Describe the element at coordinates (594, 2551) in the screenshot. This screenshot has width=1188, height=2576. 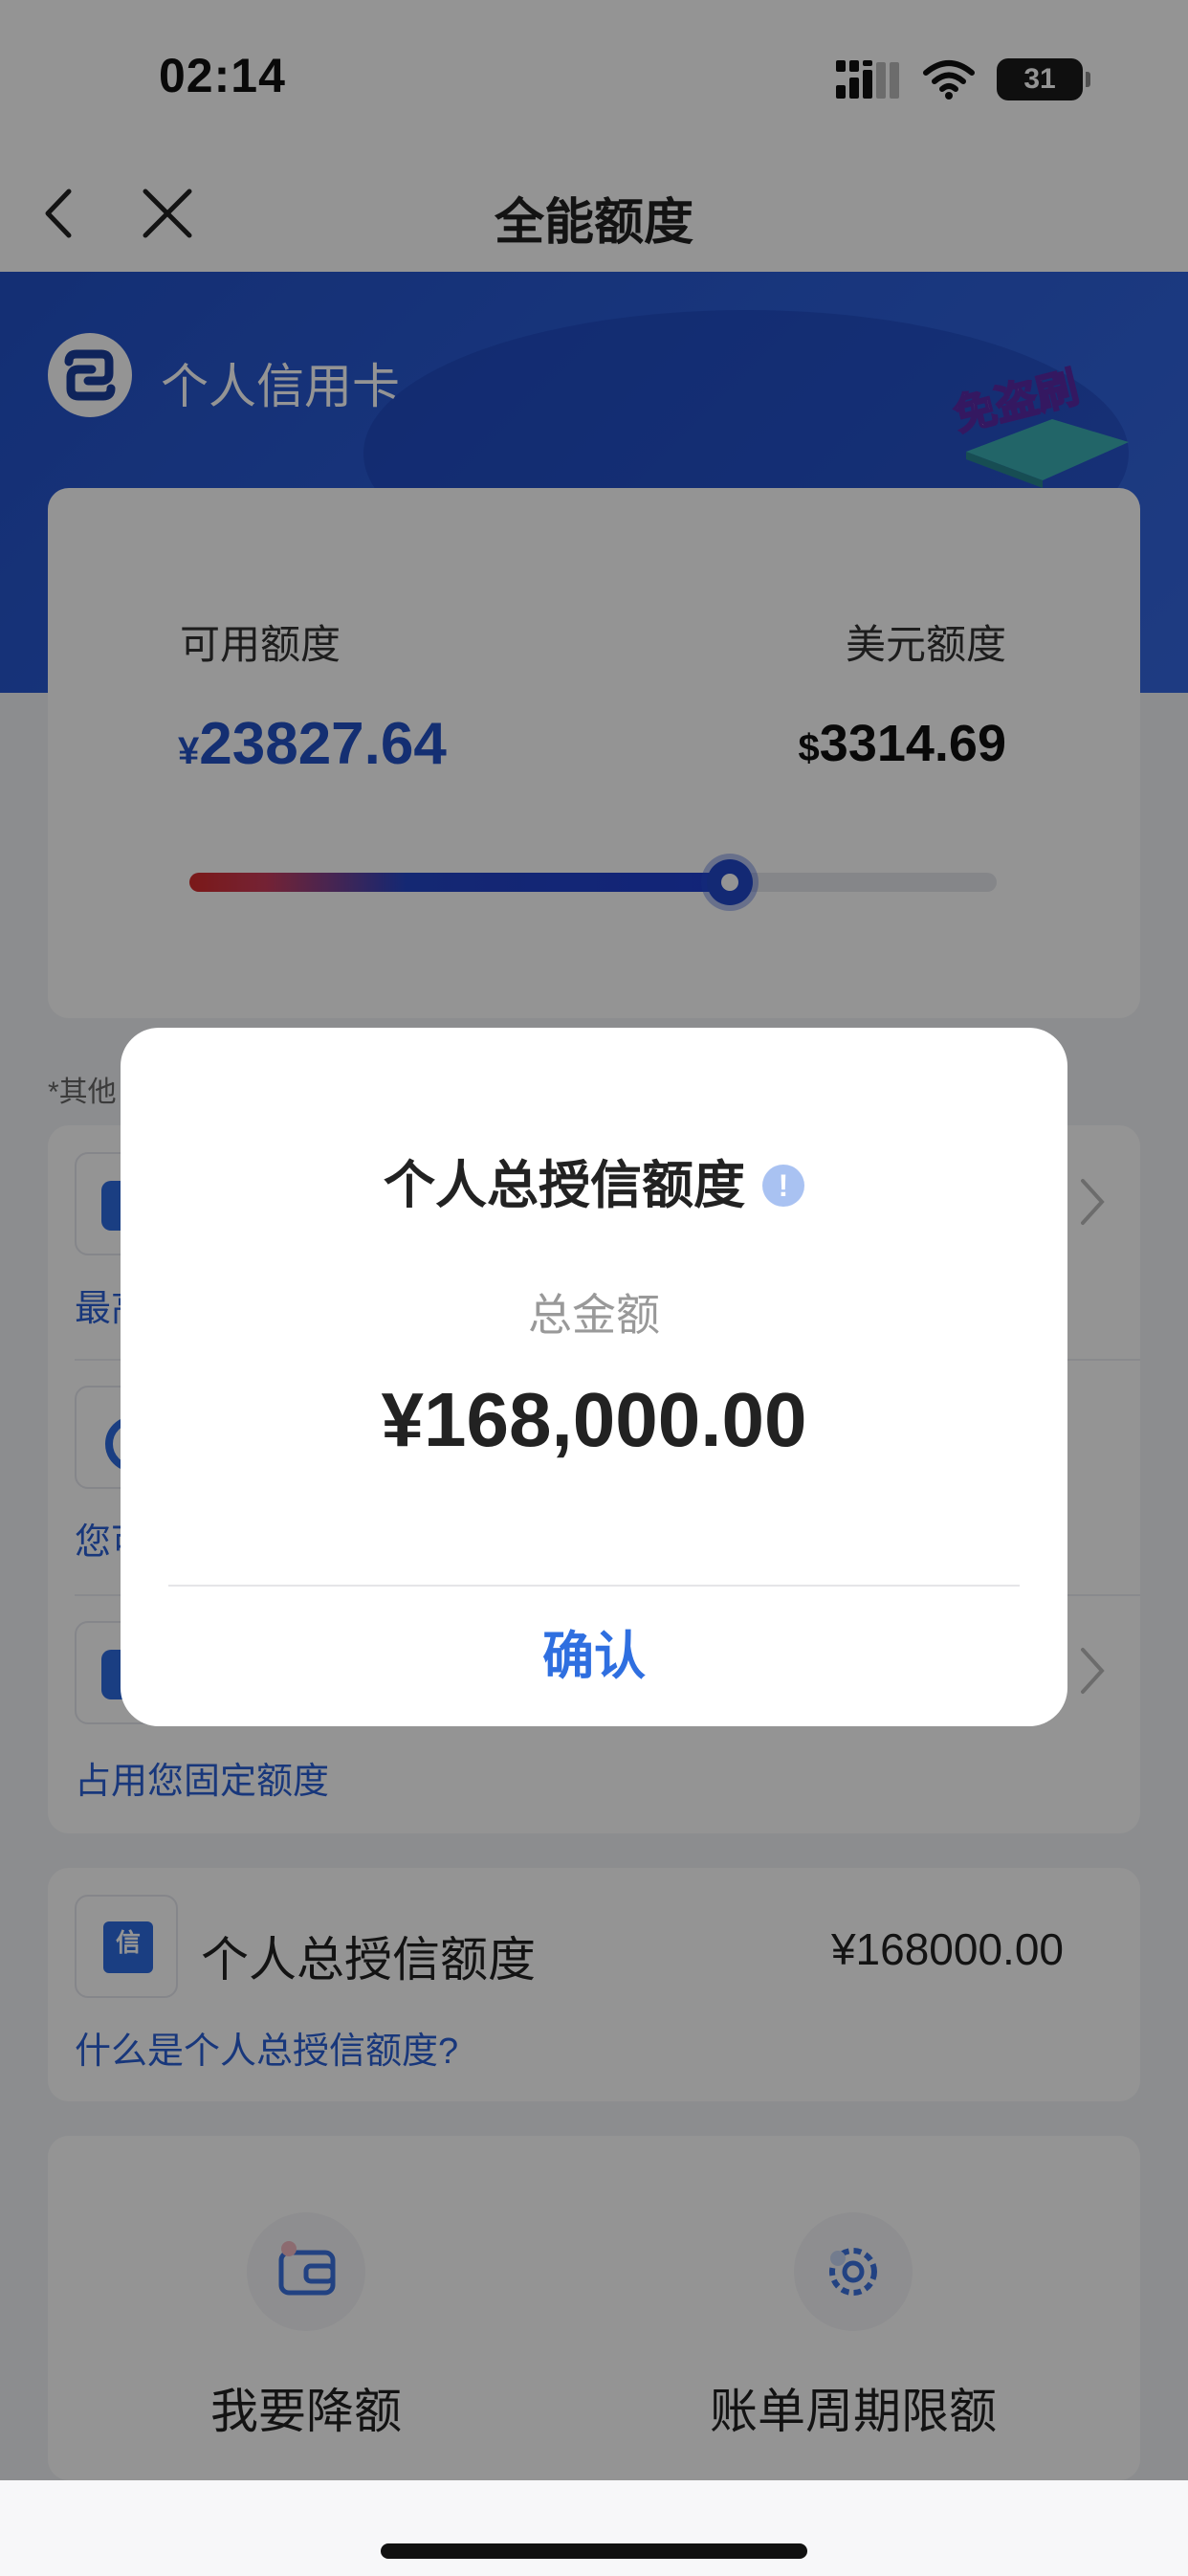
I see `home-indicator` at that location.